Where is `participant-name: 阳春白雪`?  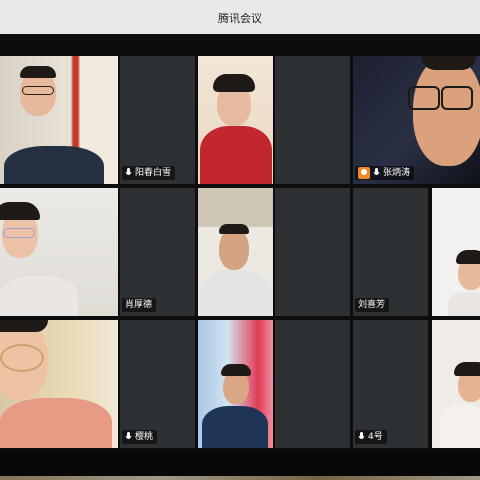
participant-name: 阳春白雪 is located at coordinates (153, 173).